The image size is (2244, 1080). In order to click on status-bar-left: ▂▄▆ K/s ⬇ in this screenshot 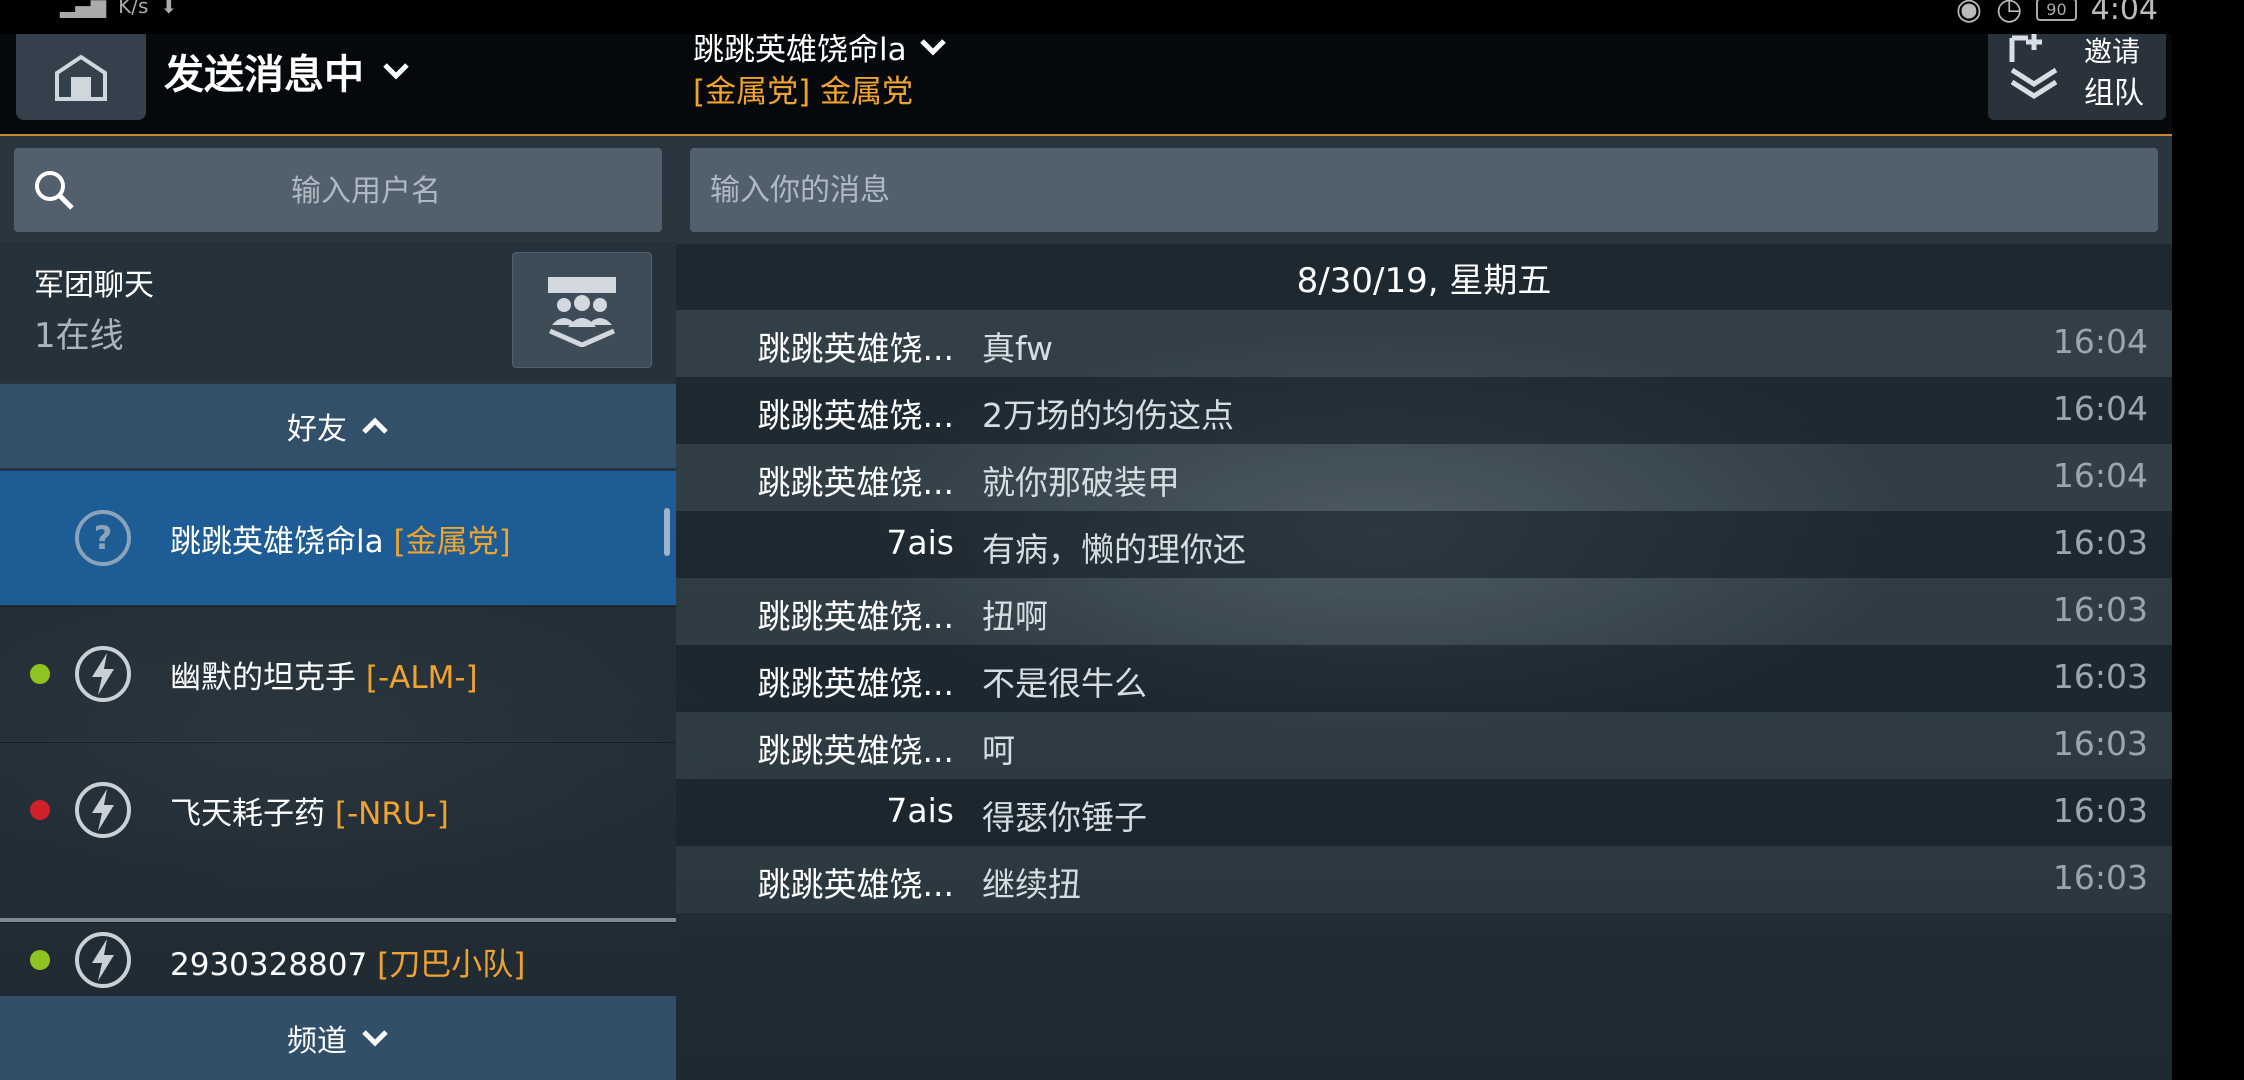, I will do `click(118, 9)`.